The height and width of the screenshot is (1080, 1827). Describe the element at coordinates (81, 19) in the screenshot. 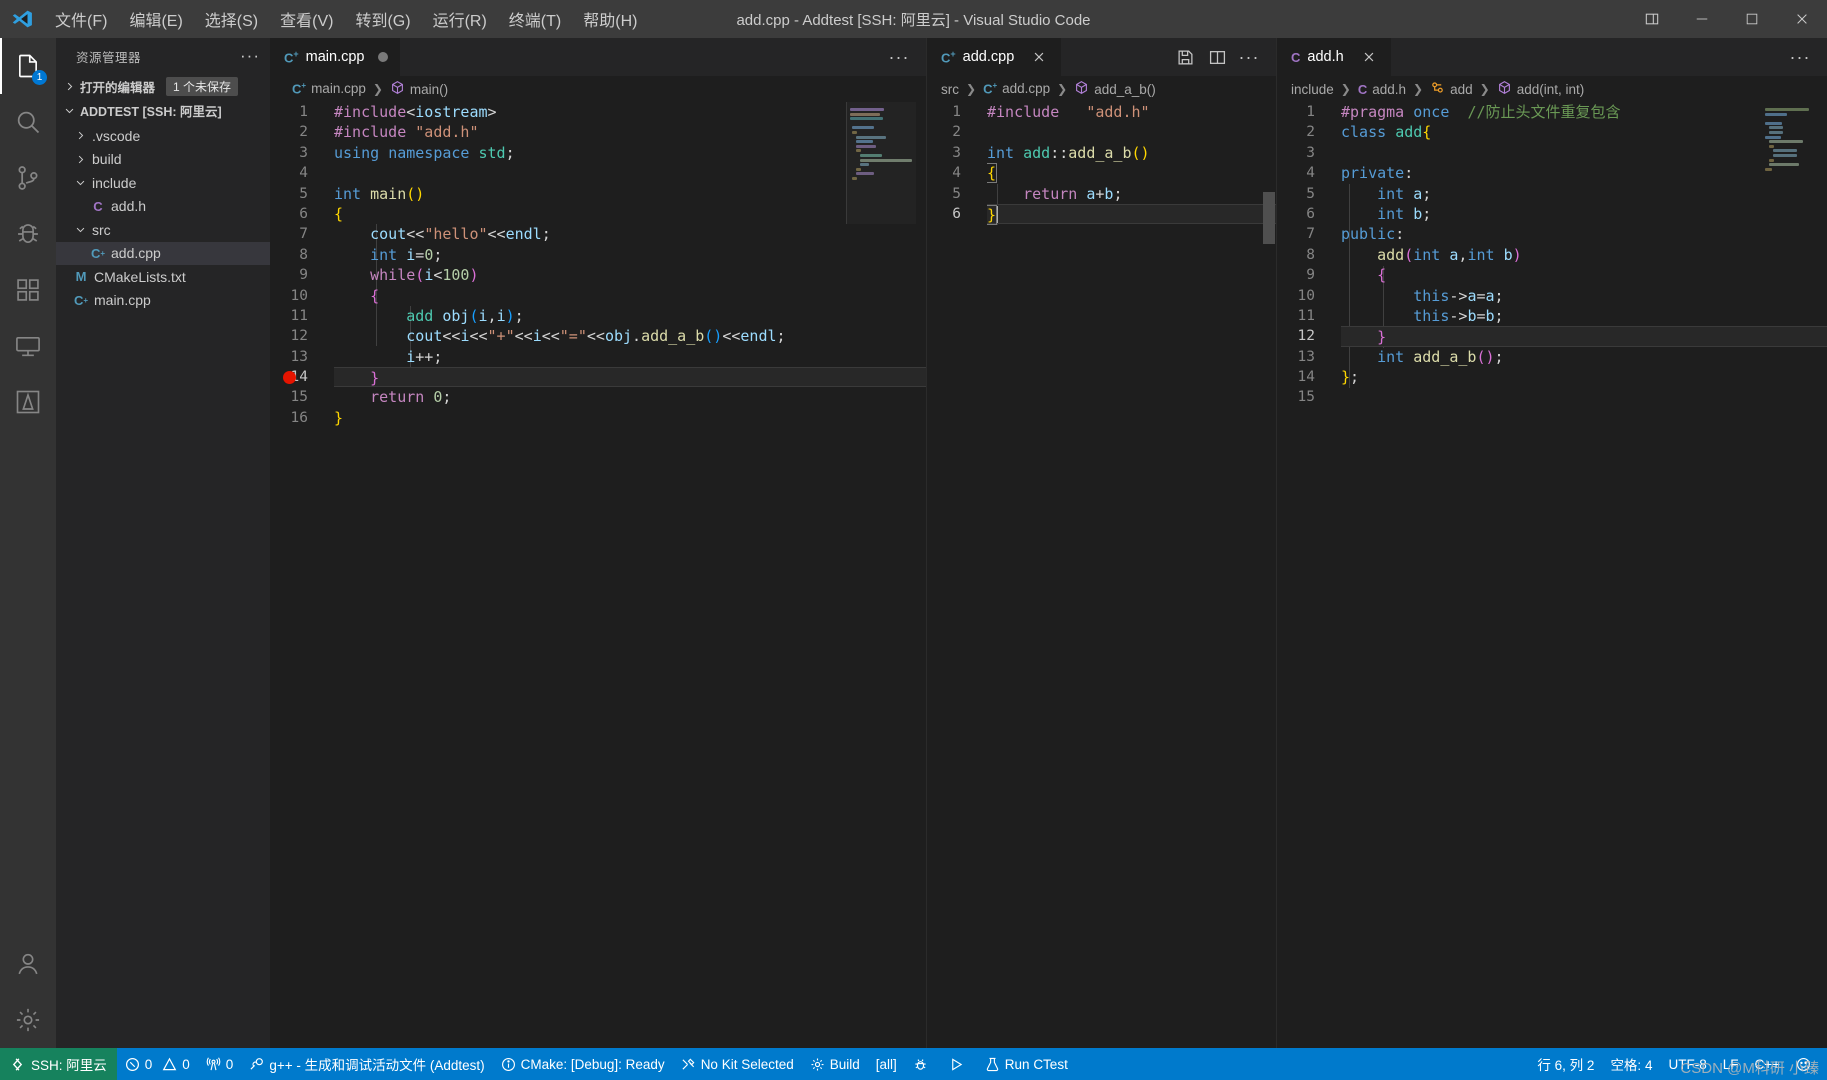

I see `menu-file: 文件(F)` at that location.